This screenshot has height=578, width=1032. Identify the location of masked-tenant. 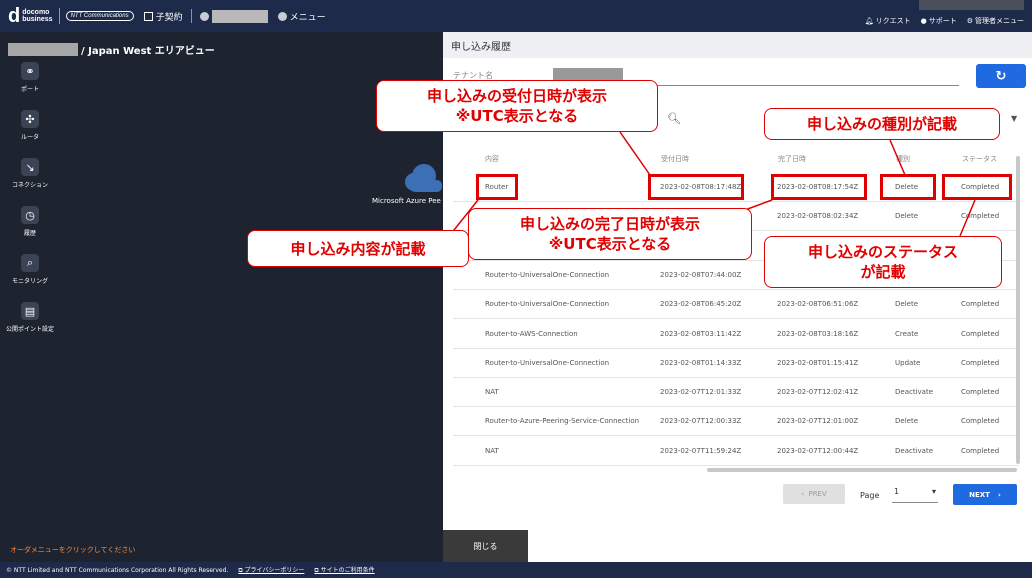
(588, 74).